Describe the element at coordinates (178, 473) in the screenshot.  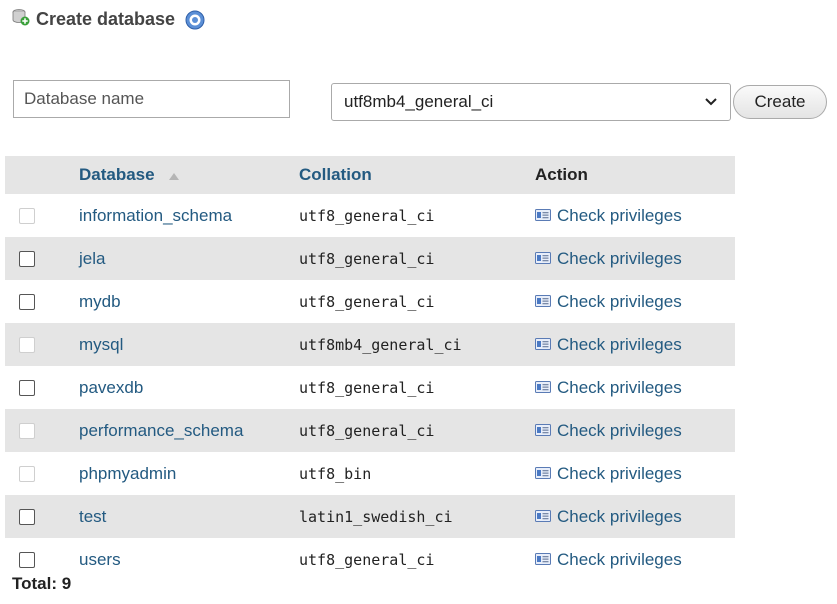
I see `database-name-cell: phpmyadmin` at that location.